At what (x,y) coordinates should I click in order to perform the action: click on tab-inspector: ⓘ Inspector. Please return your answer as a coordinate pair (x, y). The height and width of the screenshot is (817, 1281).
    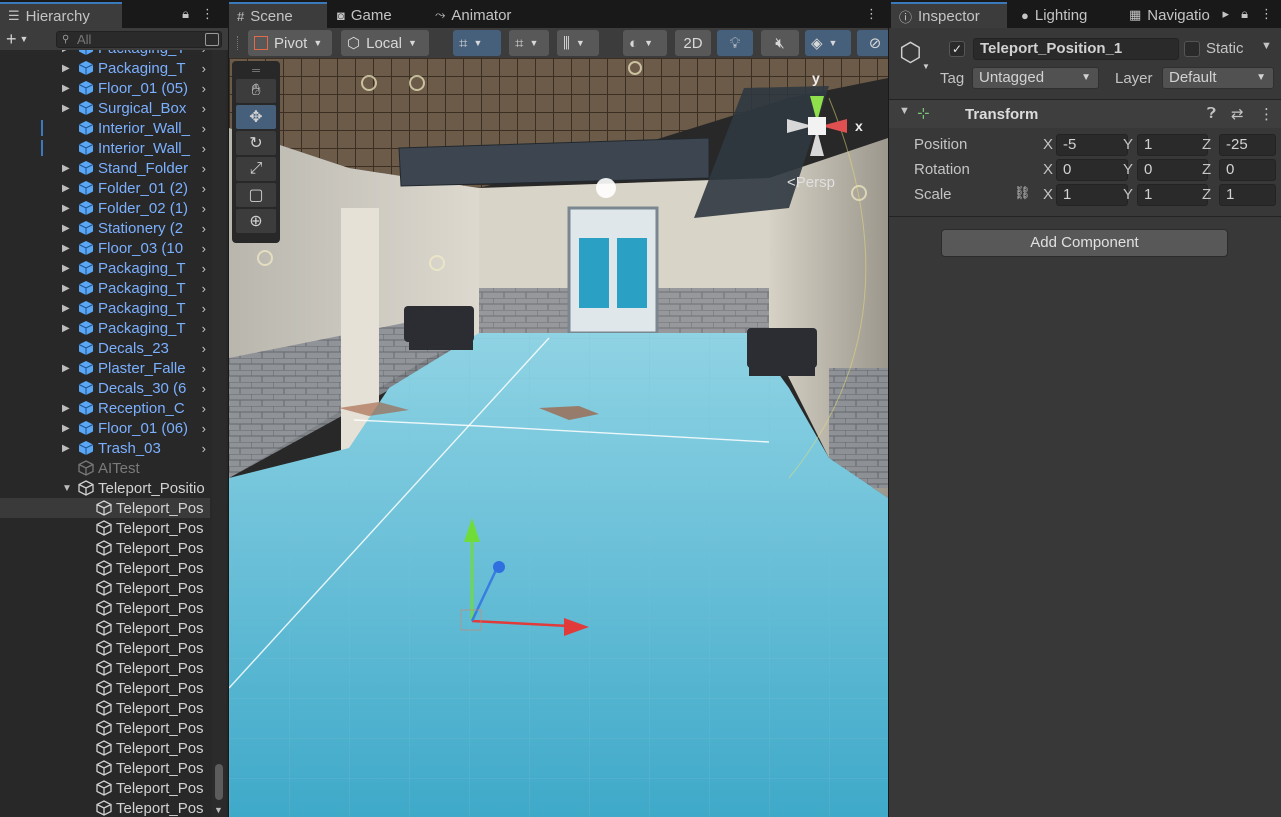
    Looking at the image, I should click on (949, 15).